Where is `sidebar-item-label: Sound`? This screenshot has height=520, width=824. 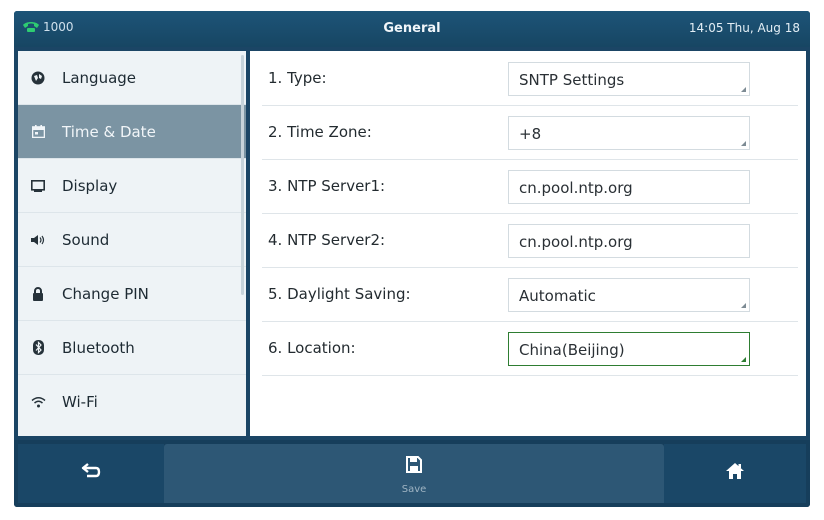 sidebar-item-label: Sound is located at coordinates (86, 239).